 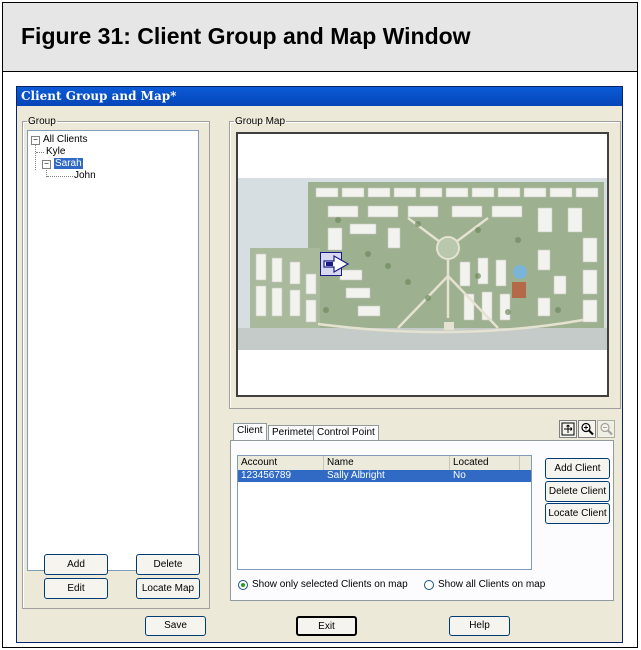 What do you see at coordinates (577, 513) in the screenshot?
I see `locate-client-button: Locate Client` at bounding box center [577, 513].